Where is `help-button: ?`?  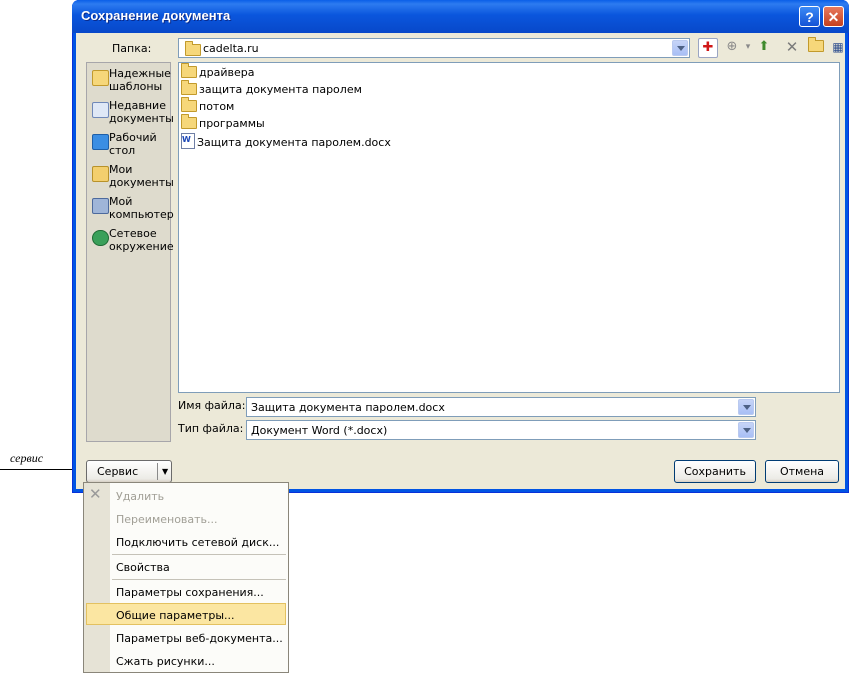 help-button: ? is located at coordinates (809, 16).